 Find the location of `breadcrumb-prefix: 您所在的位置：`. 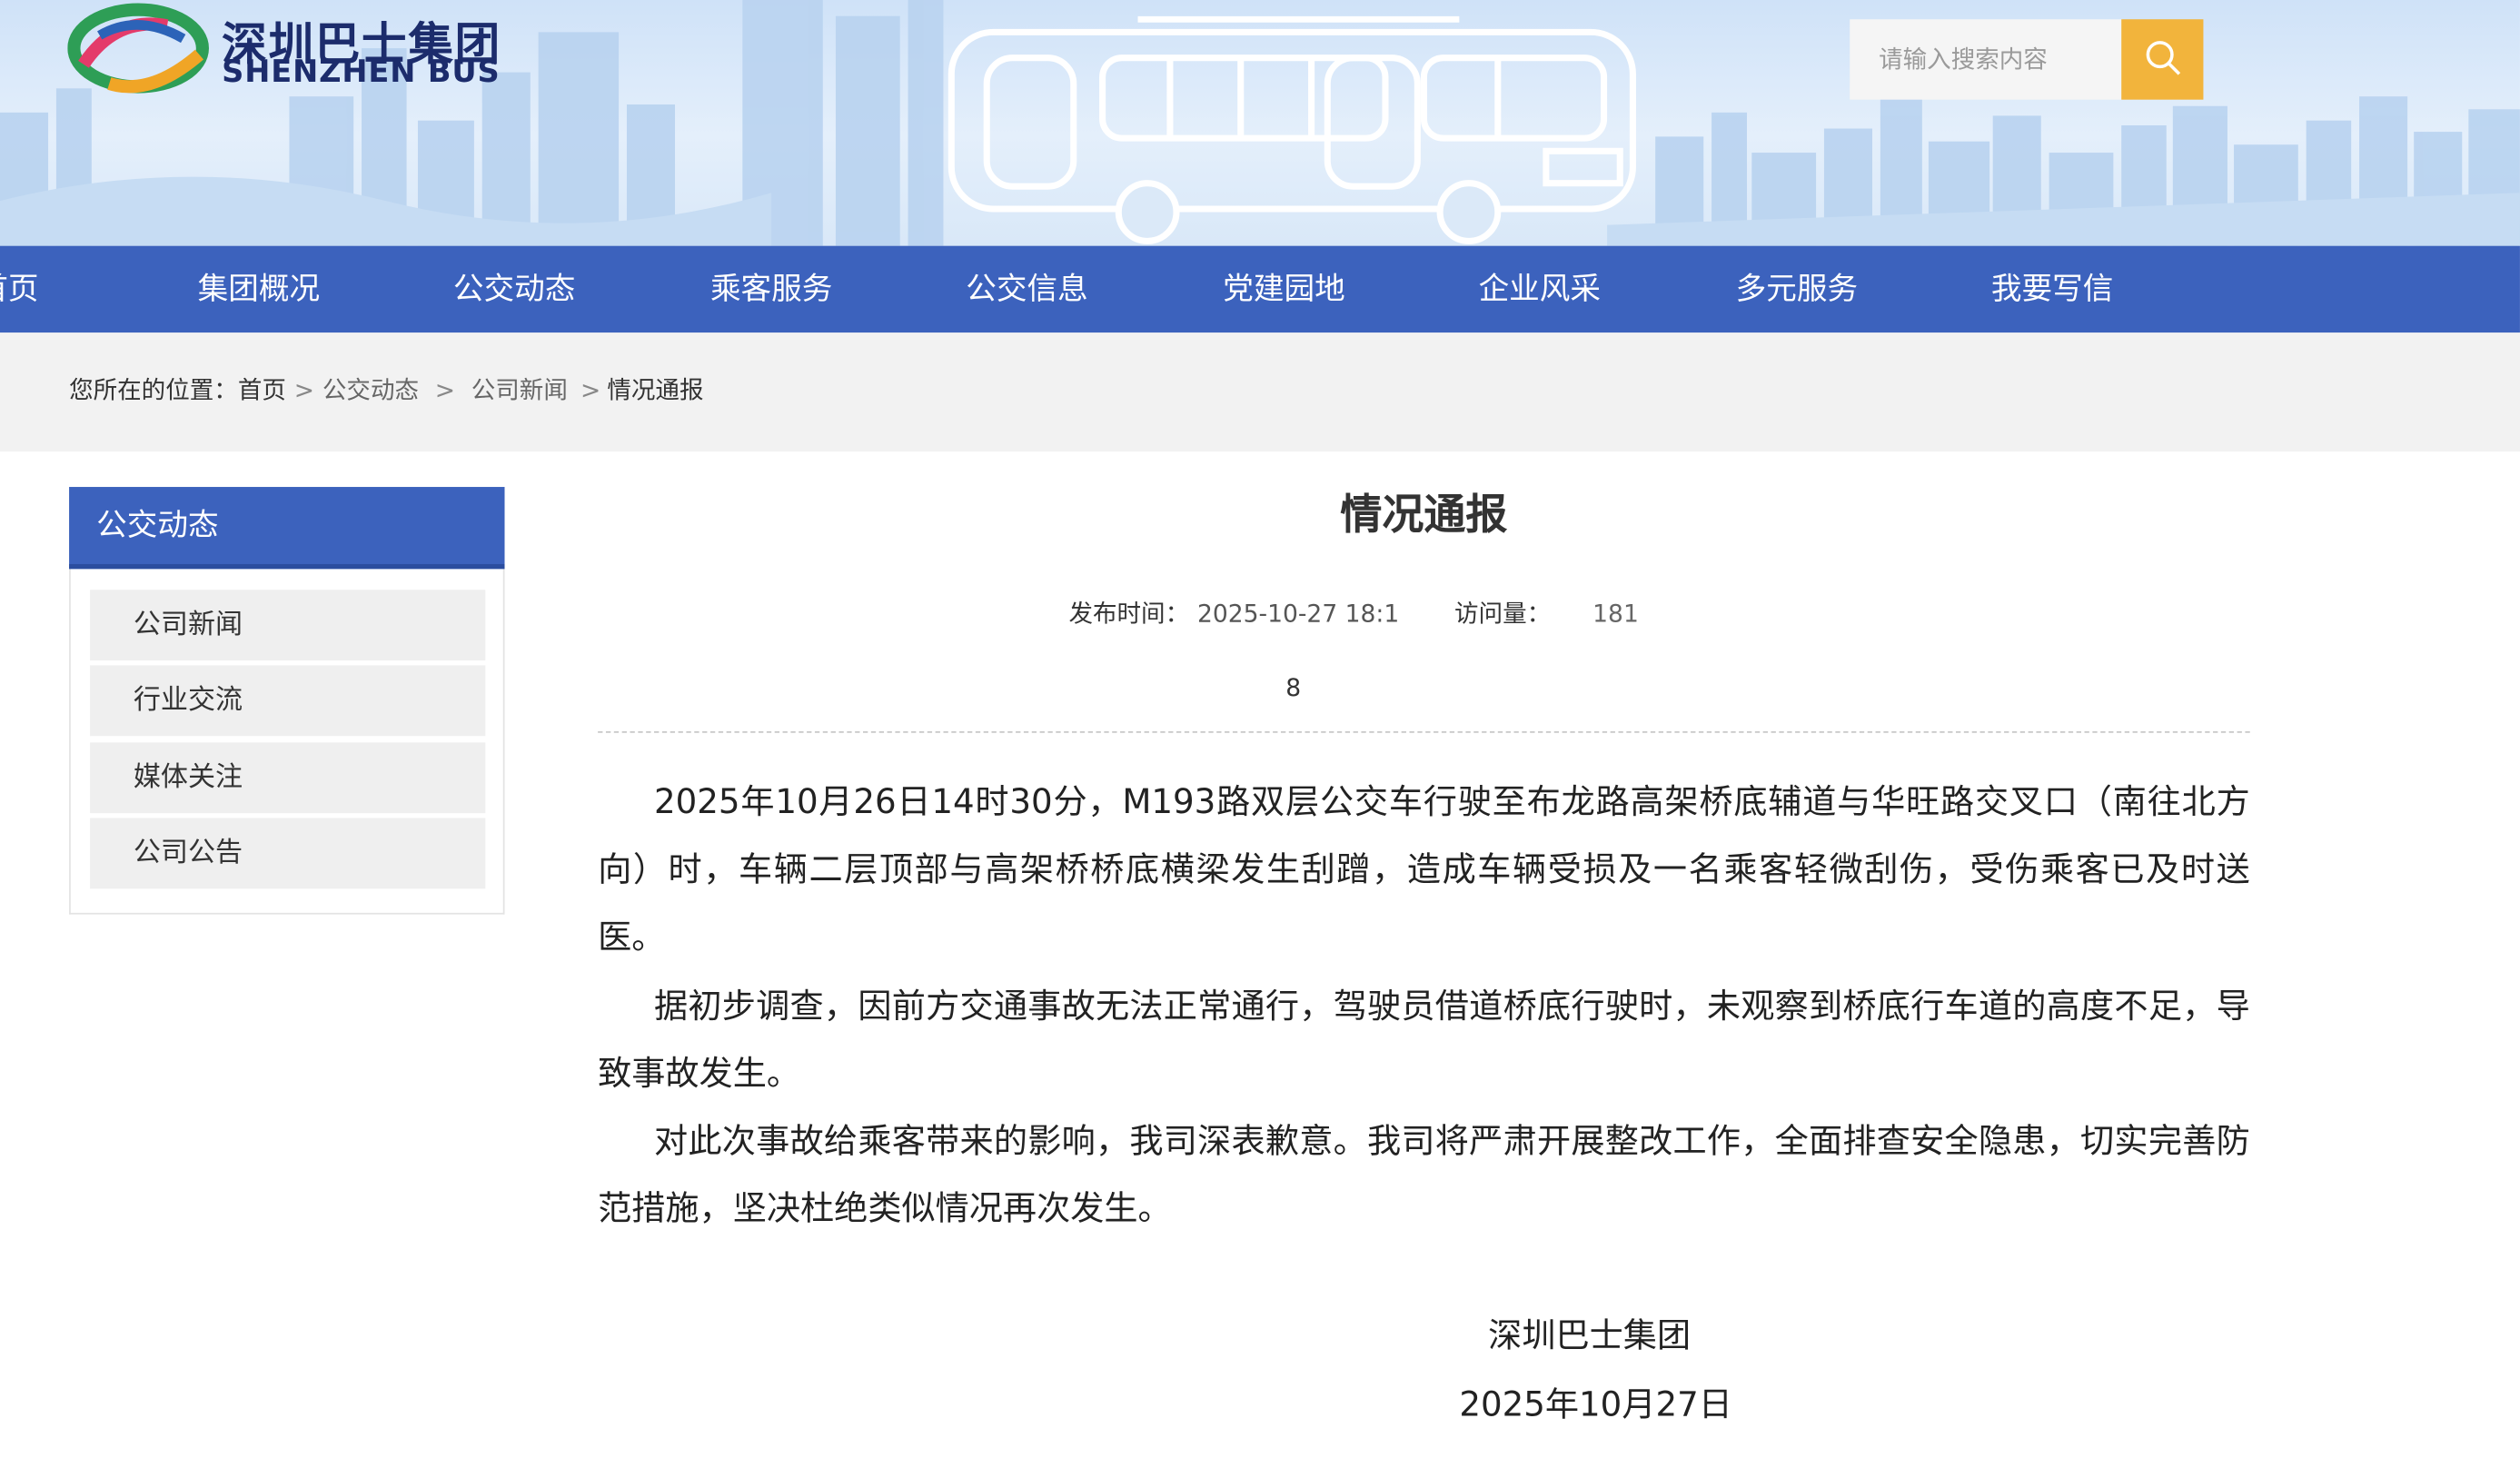

breadcrumb-prefix: 您所在的位置： is located at coordinates (153, 390).